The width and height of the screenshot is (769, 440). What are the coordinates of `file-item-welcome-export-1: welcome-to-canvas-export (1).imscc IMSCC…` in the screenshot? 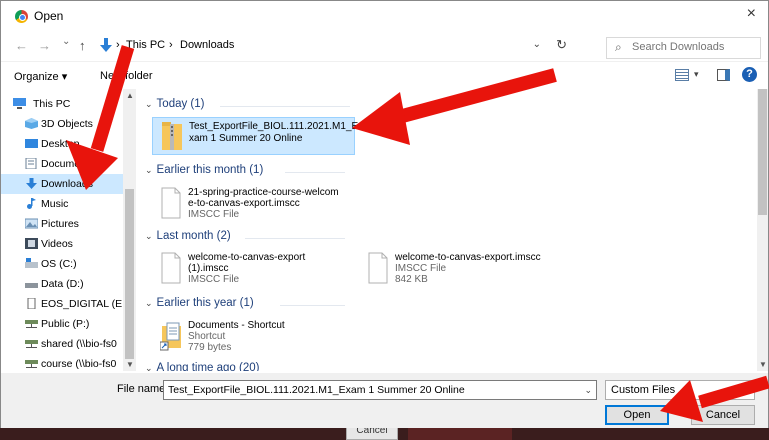 It's located at (252, 269).